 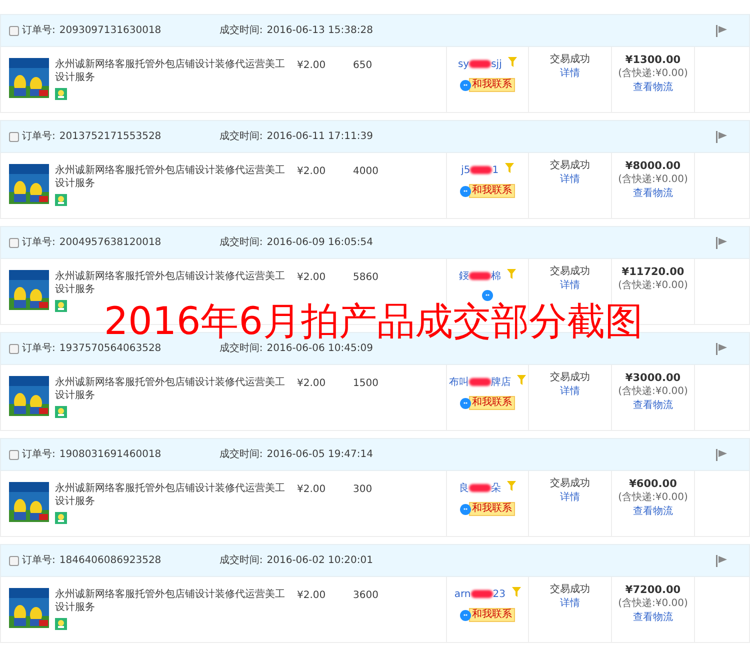 I want to click on quantity: 650, so click(x=363, y=66).